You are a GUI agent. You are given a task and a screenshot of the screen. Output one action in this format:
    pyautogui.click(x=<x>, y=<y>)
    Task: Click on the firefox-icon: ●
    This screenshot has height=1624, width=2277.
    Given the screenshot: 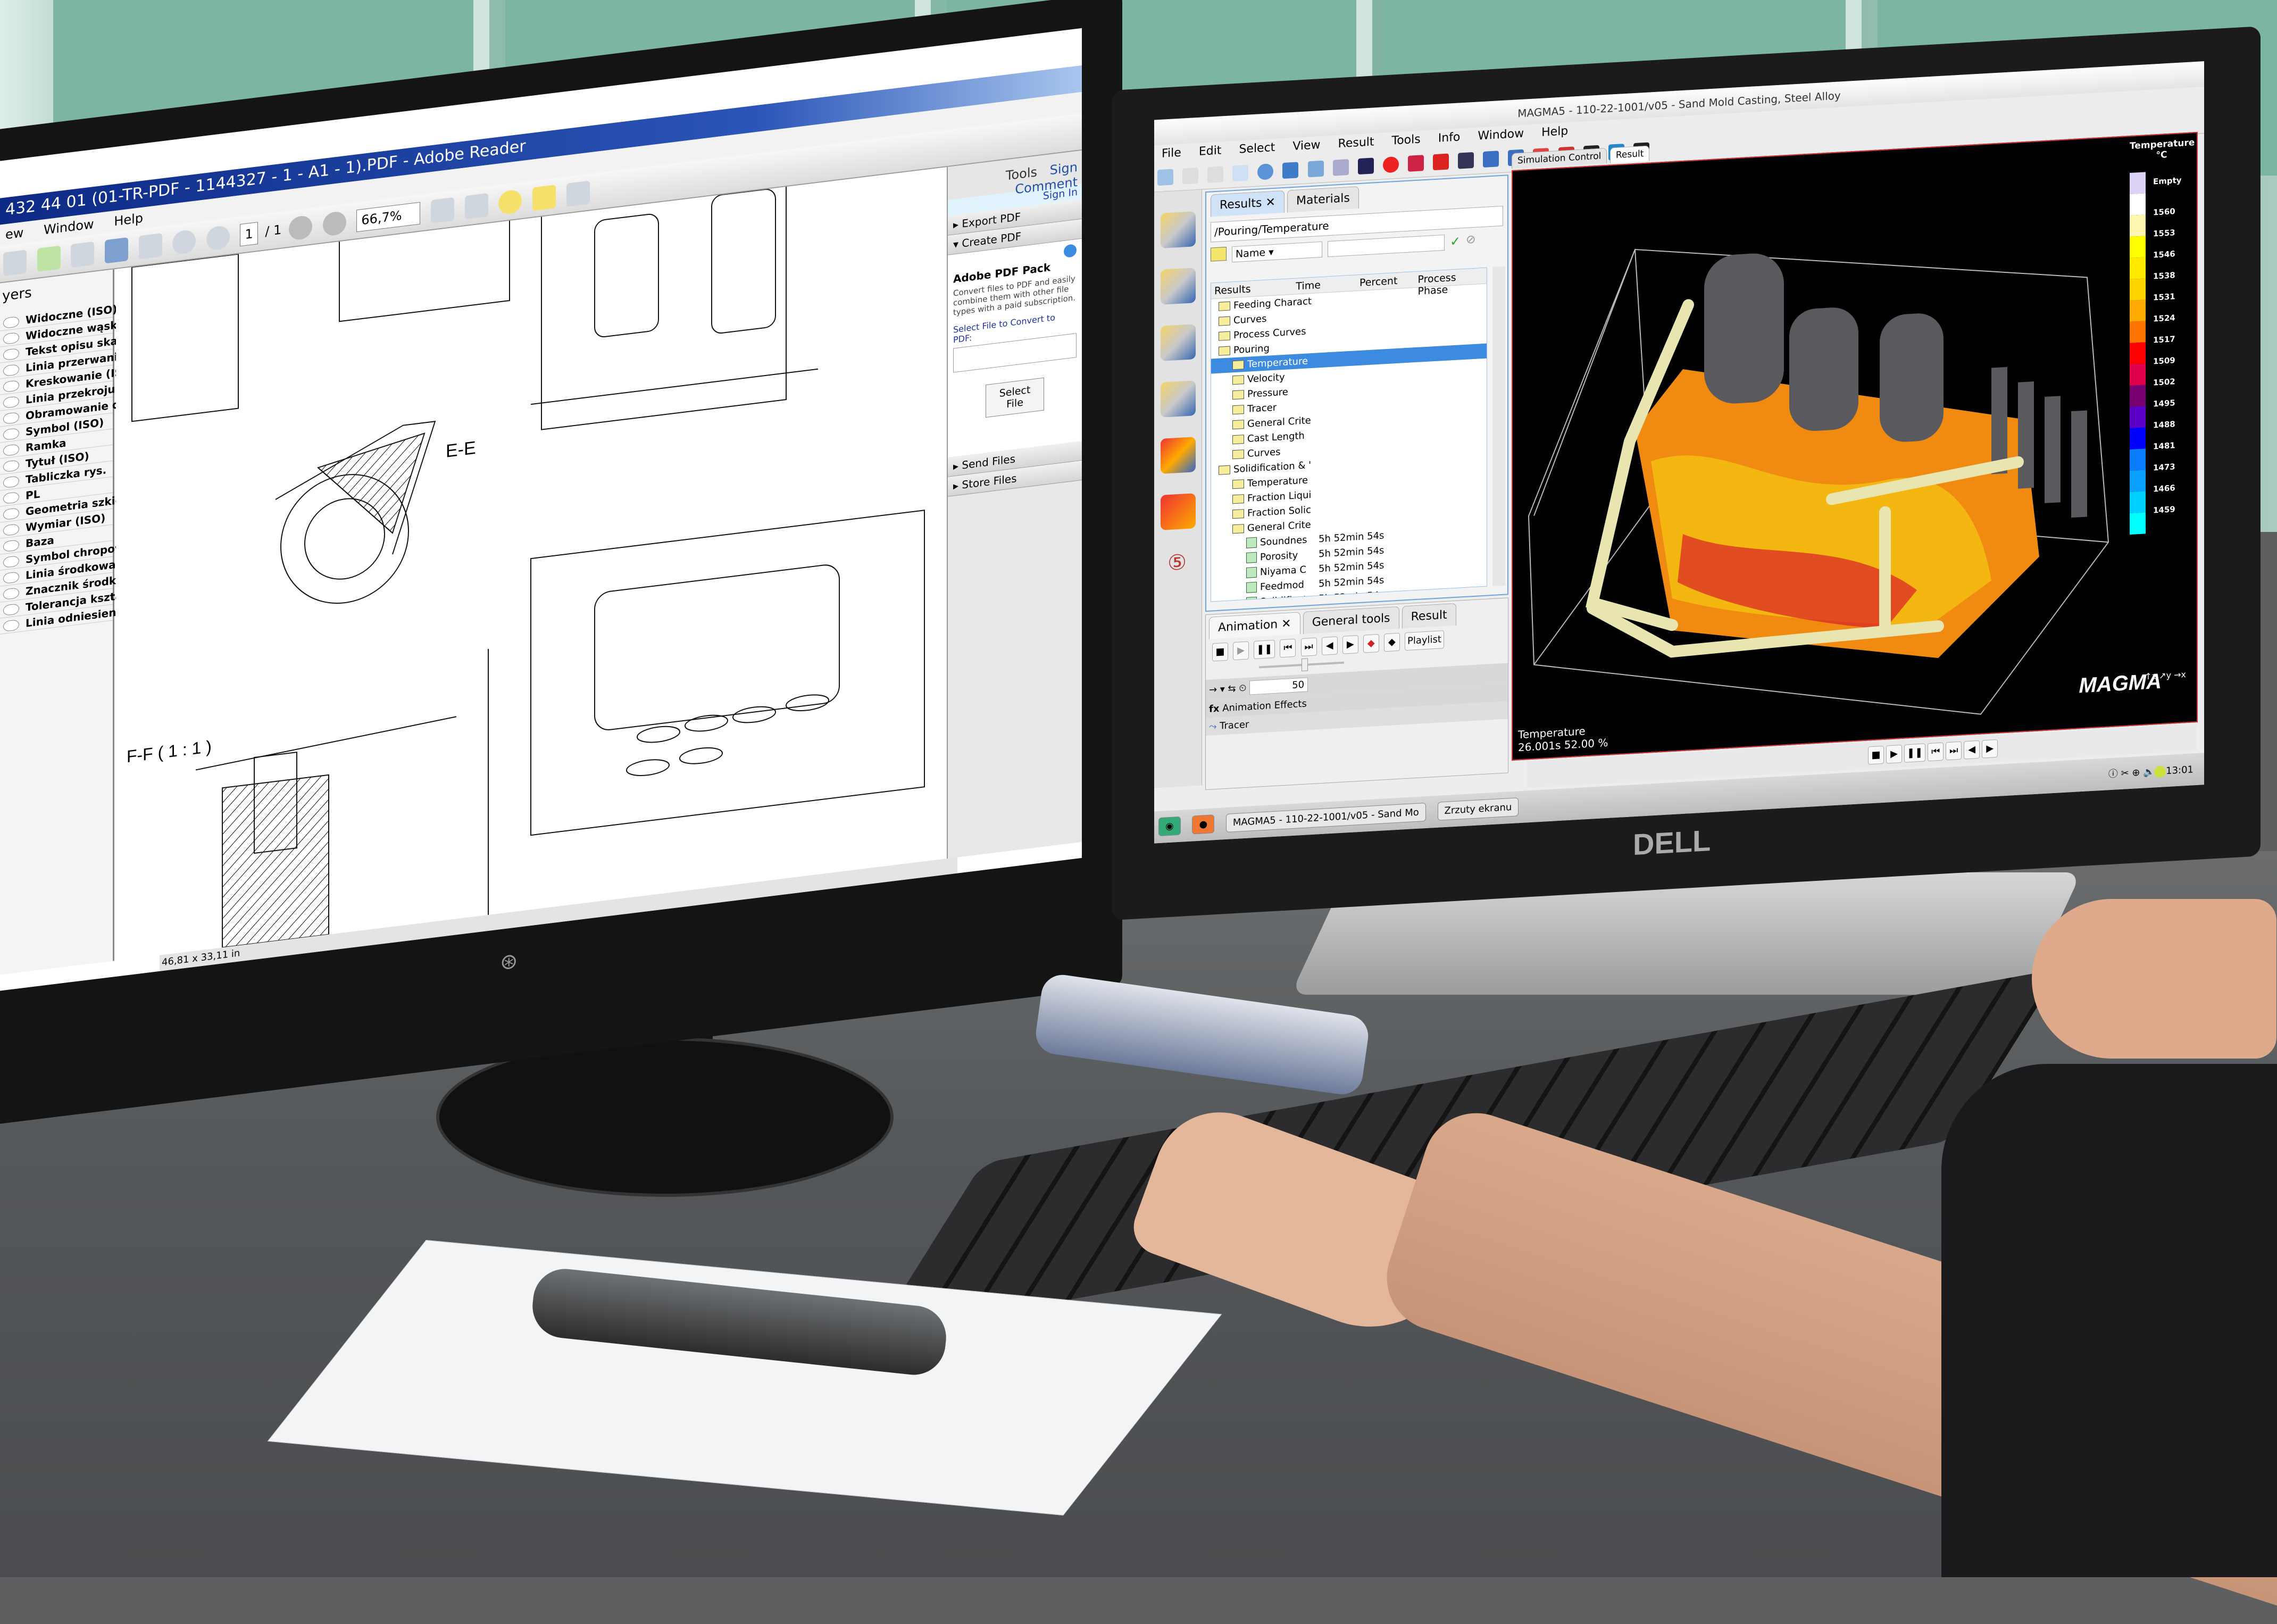 What is the action you would take?
    pyautogui.click(x=1203, y=825)
    